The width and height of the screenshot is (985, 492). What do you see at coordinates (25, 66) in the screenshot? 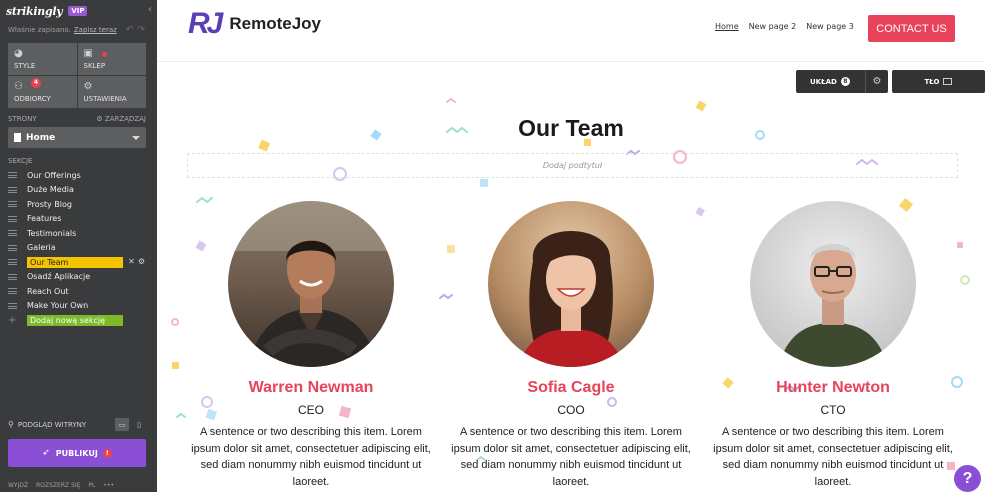
I see `style-label: STYLE` at bounding box center [25, 66].